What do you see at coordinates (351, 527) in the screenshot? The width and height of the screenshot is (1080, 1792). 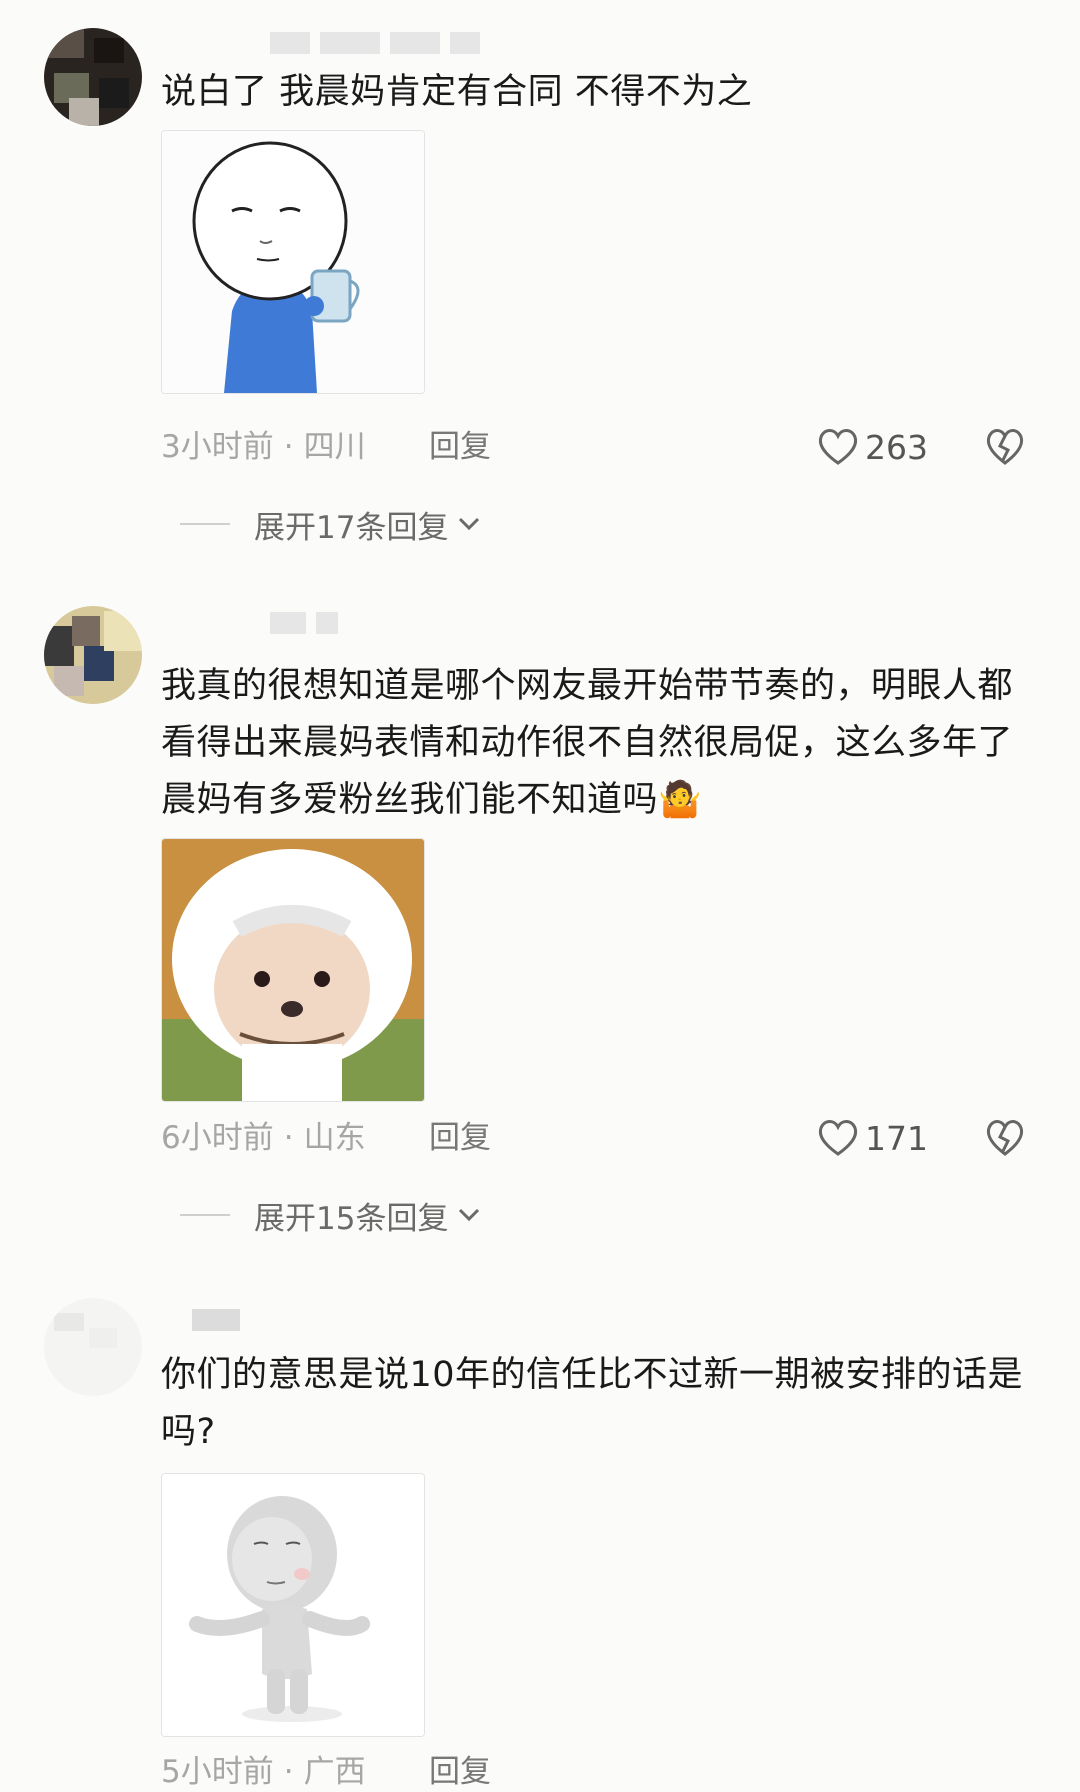 I see `expand-replies-label: 展开17条回复` at bounding box center [351, 527].